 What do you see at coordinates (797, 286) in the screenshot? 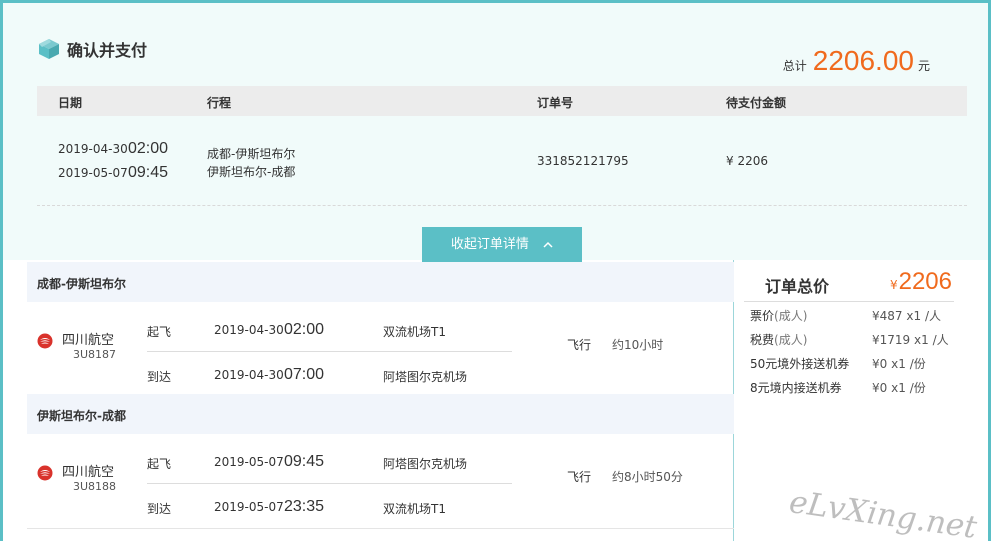
I see `summary-title: 订单总价` at bounding box center [797, 286].